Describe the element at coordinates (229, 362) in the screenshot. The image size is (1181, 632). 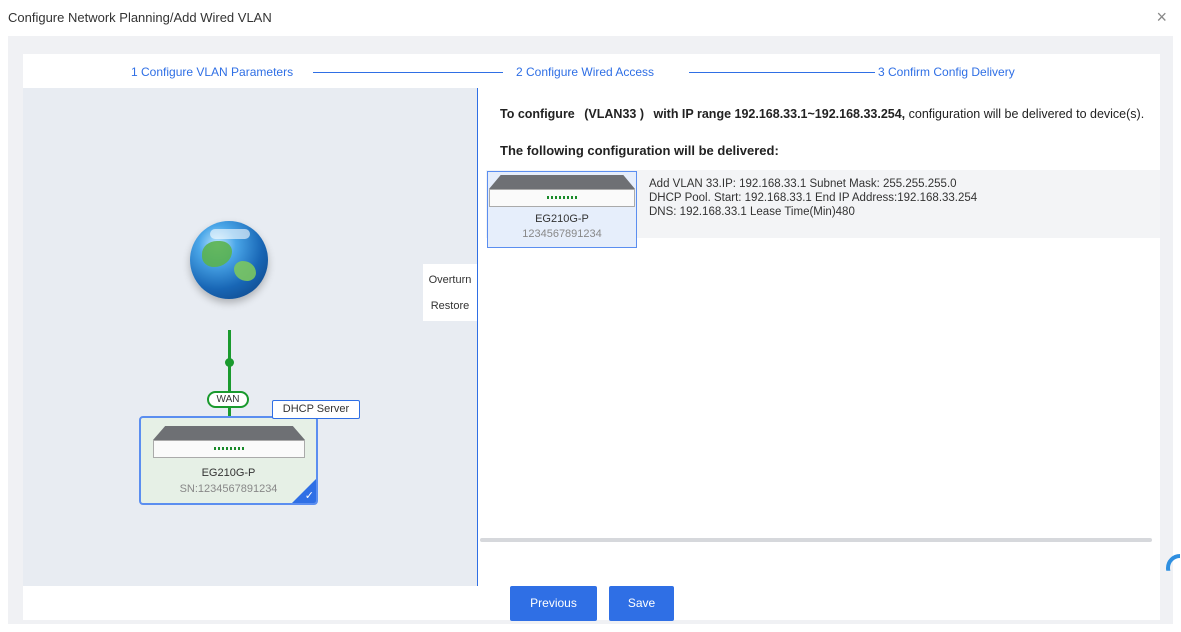
I see `wan-link-dot` at that location.